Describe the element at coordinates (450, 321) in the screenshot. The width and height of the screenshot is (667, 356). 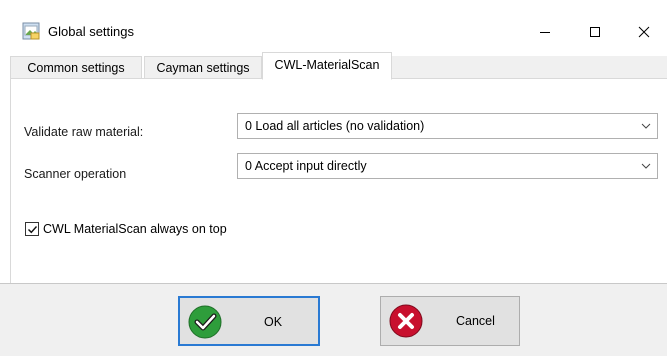
I see `cancel-button: Cancel` at that location.